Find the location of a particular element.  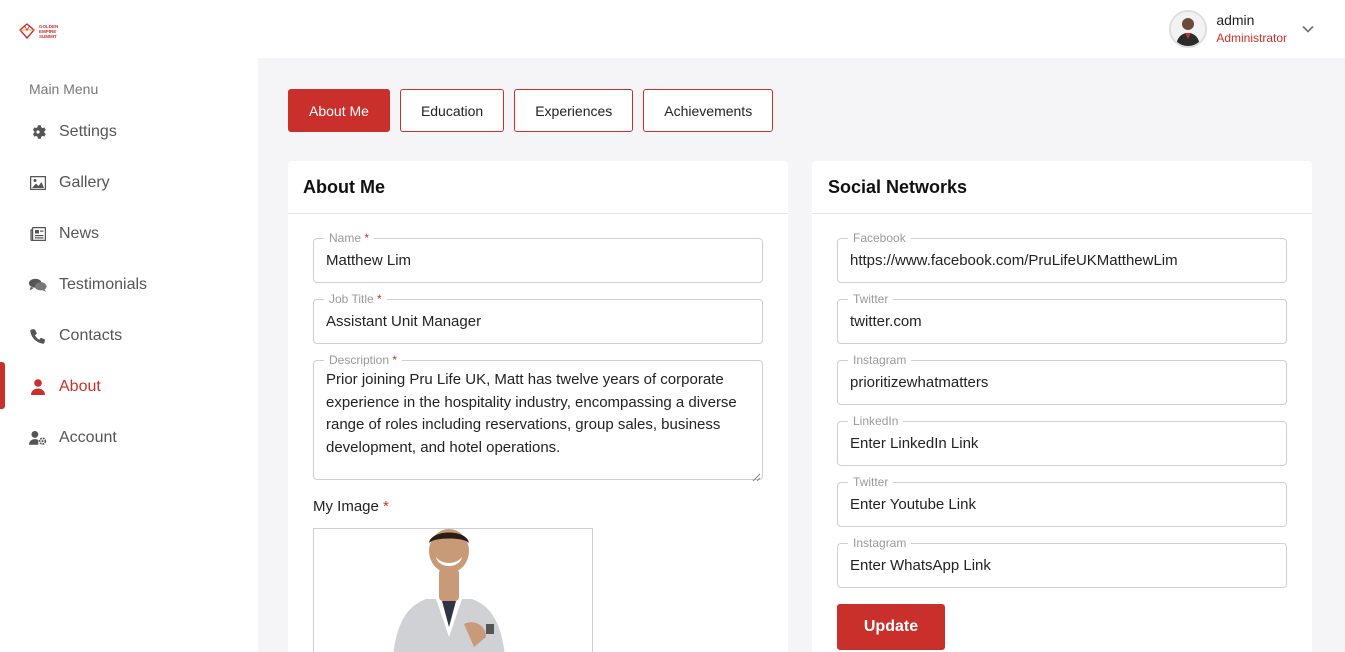

instagram-input: prioritizewhatmatters is located at coordinates (919, 382).